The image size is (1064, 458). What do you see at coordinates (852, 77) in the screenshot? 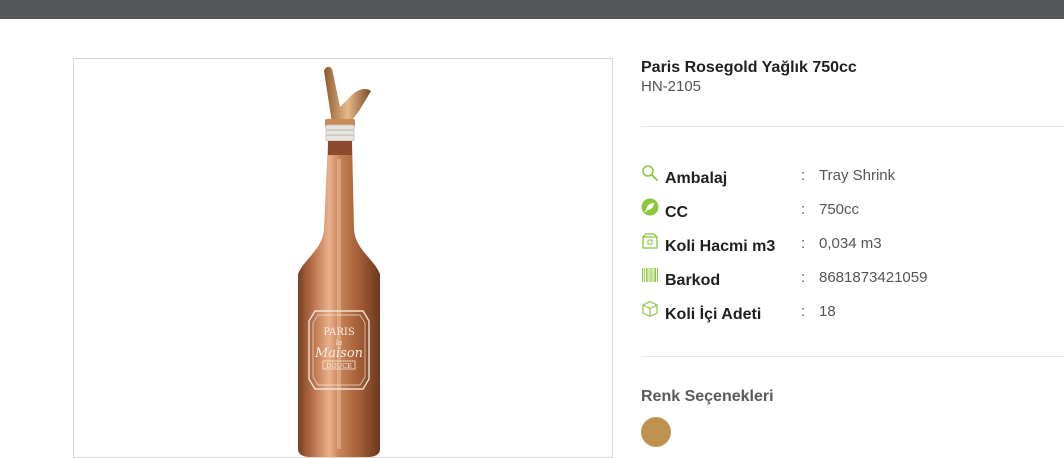
I see `product-info: Paris Rosegold Yağlık 750cc HN-2105` at bounding box center [852, 77].